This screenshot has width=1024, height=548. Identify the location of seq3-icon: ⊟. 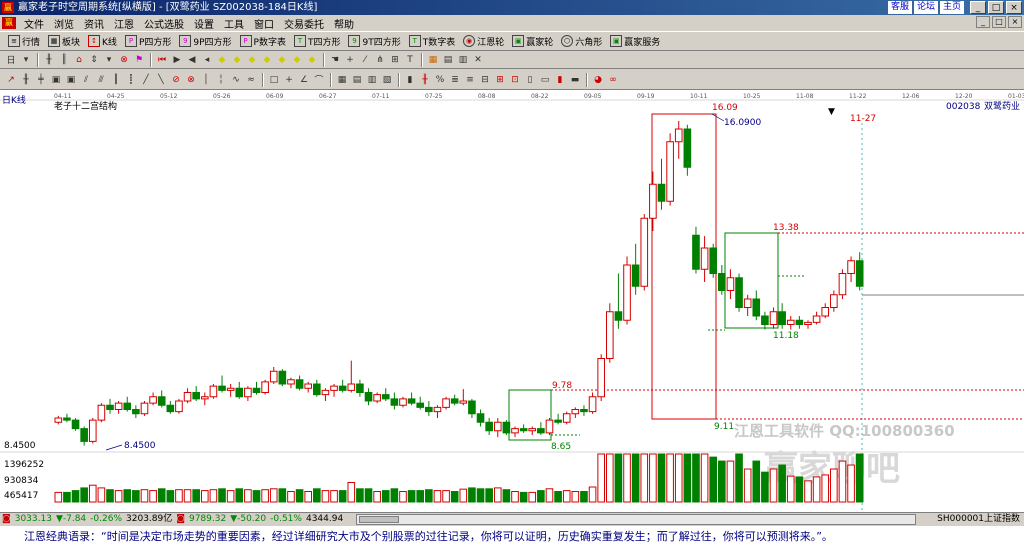
(485, 80).